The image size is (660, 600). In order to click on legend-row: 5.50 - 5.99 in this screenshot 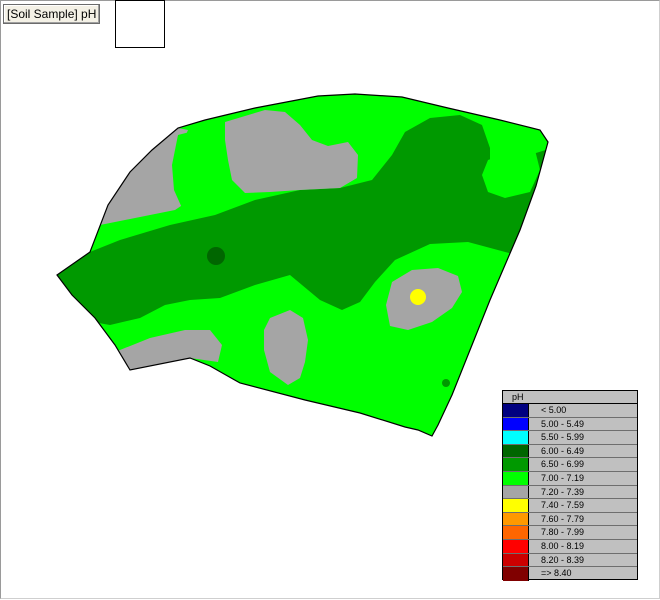, I will do `click(570, 438)`.